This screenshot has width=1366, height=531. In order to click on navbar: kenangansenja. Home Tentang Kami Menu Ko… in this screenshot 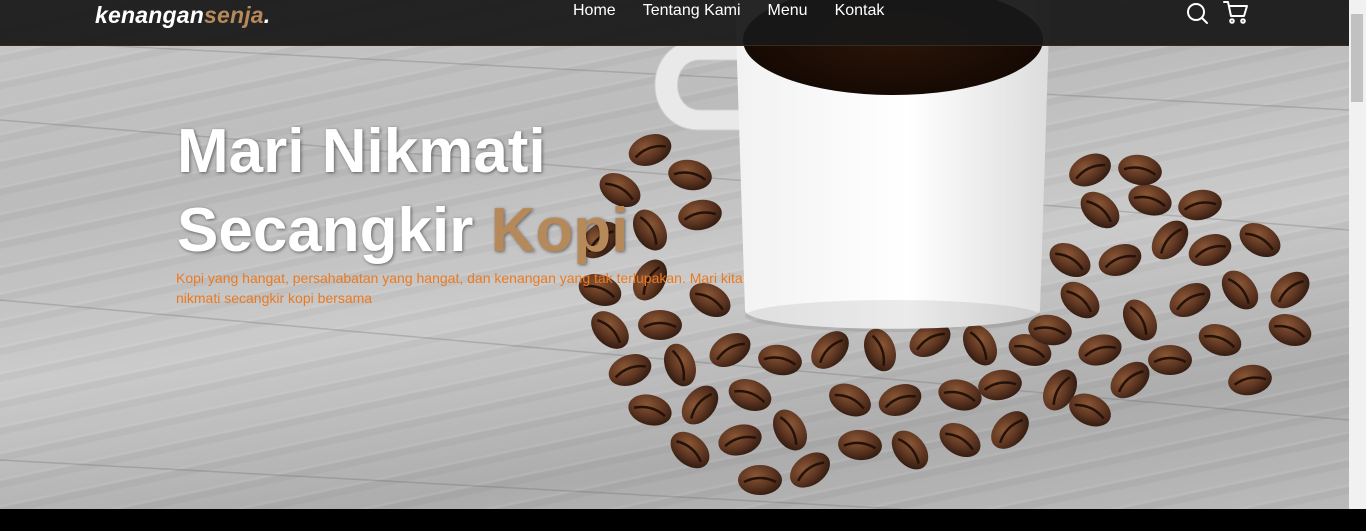, I will do `click(674, 23)`.